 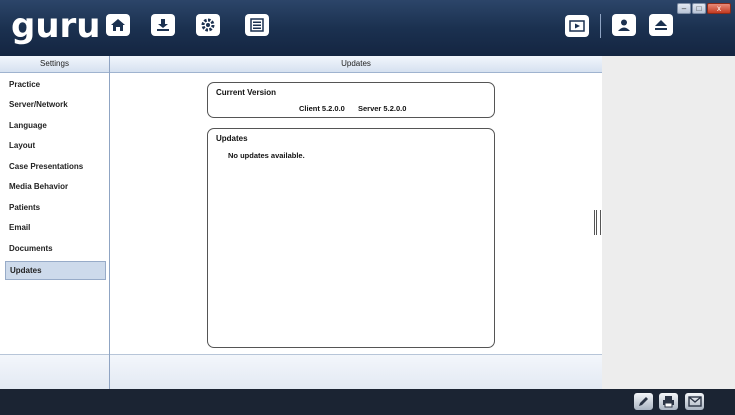 What do you see at coordinates (163, 25) in the screenshot?
I see `download-icon` at bounding box center [163, 25].